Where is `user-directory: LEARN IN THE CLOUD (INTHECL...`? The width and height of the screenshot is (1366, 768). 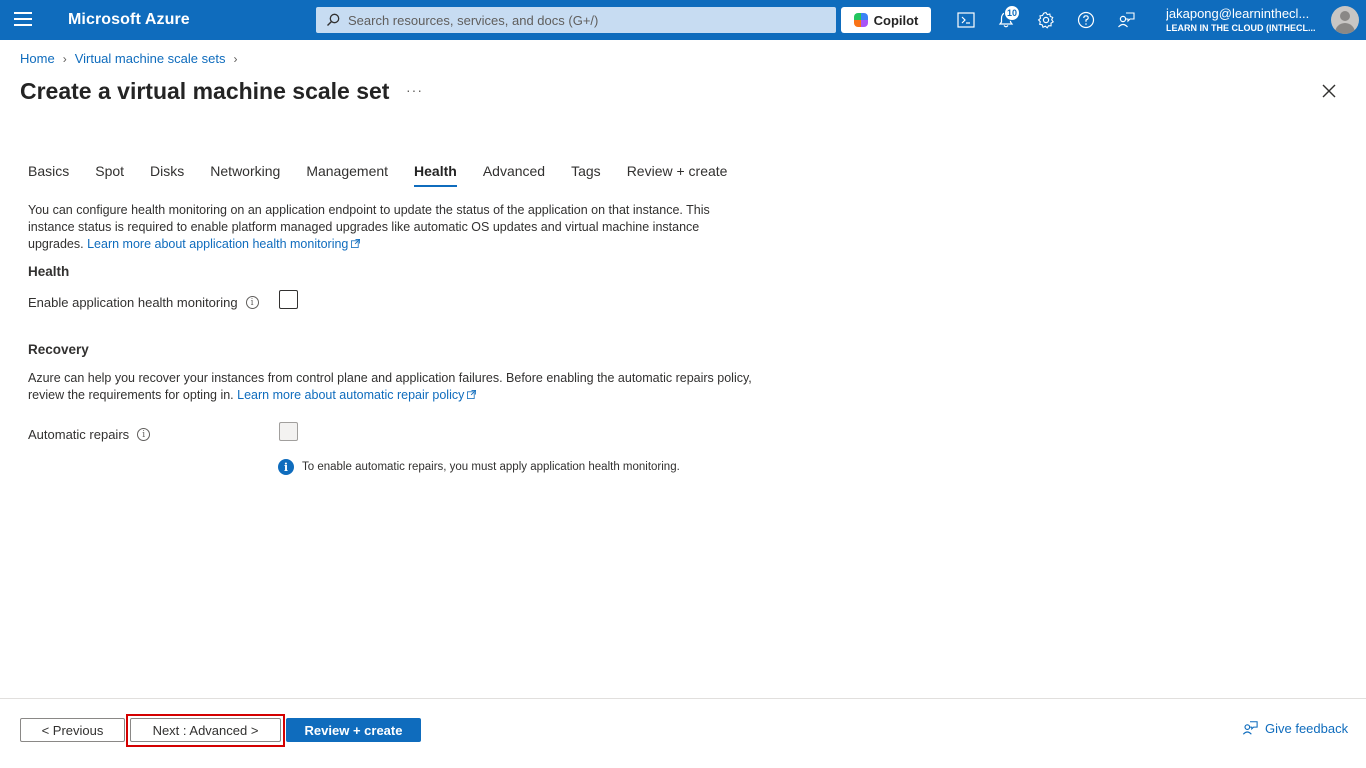 user-directory: LEARN IN THE CLOUD (INTHECL... is located at coordinates (1241, 28).